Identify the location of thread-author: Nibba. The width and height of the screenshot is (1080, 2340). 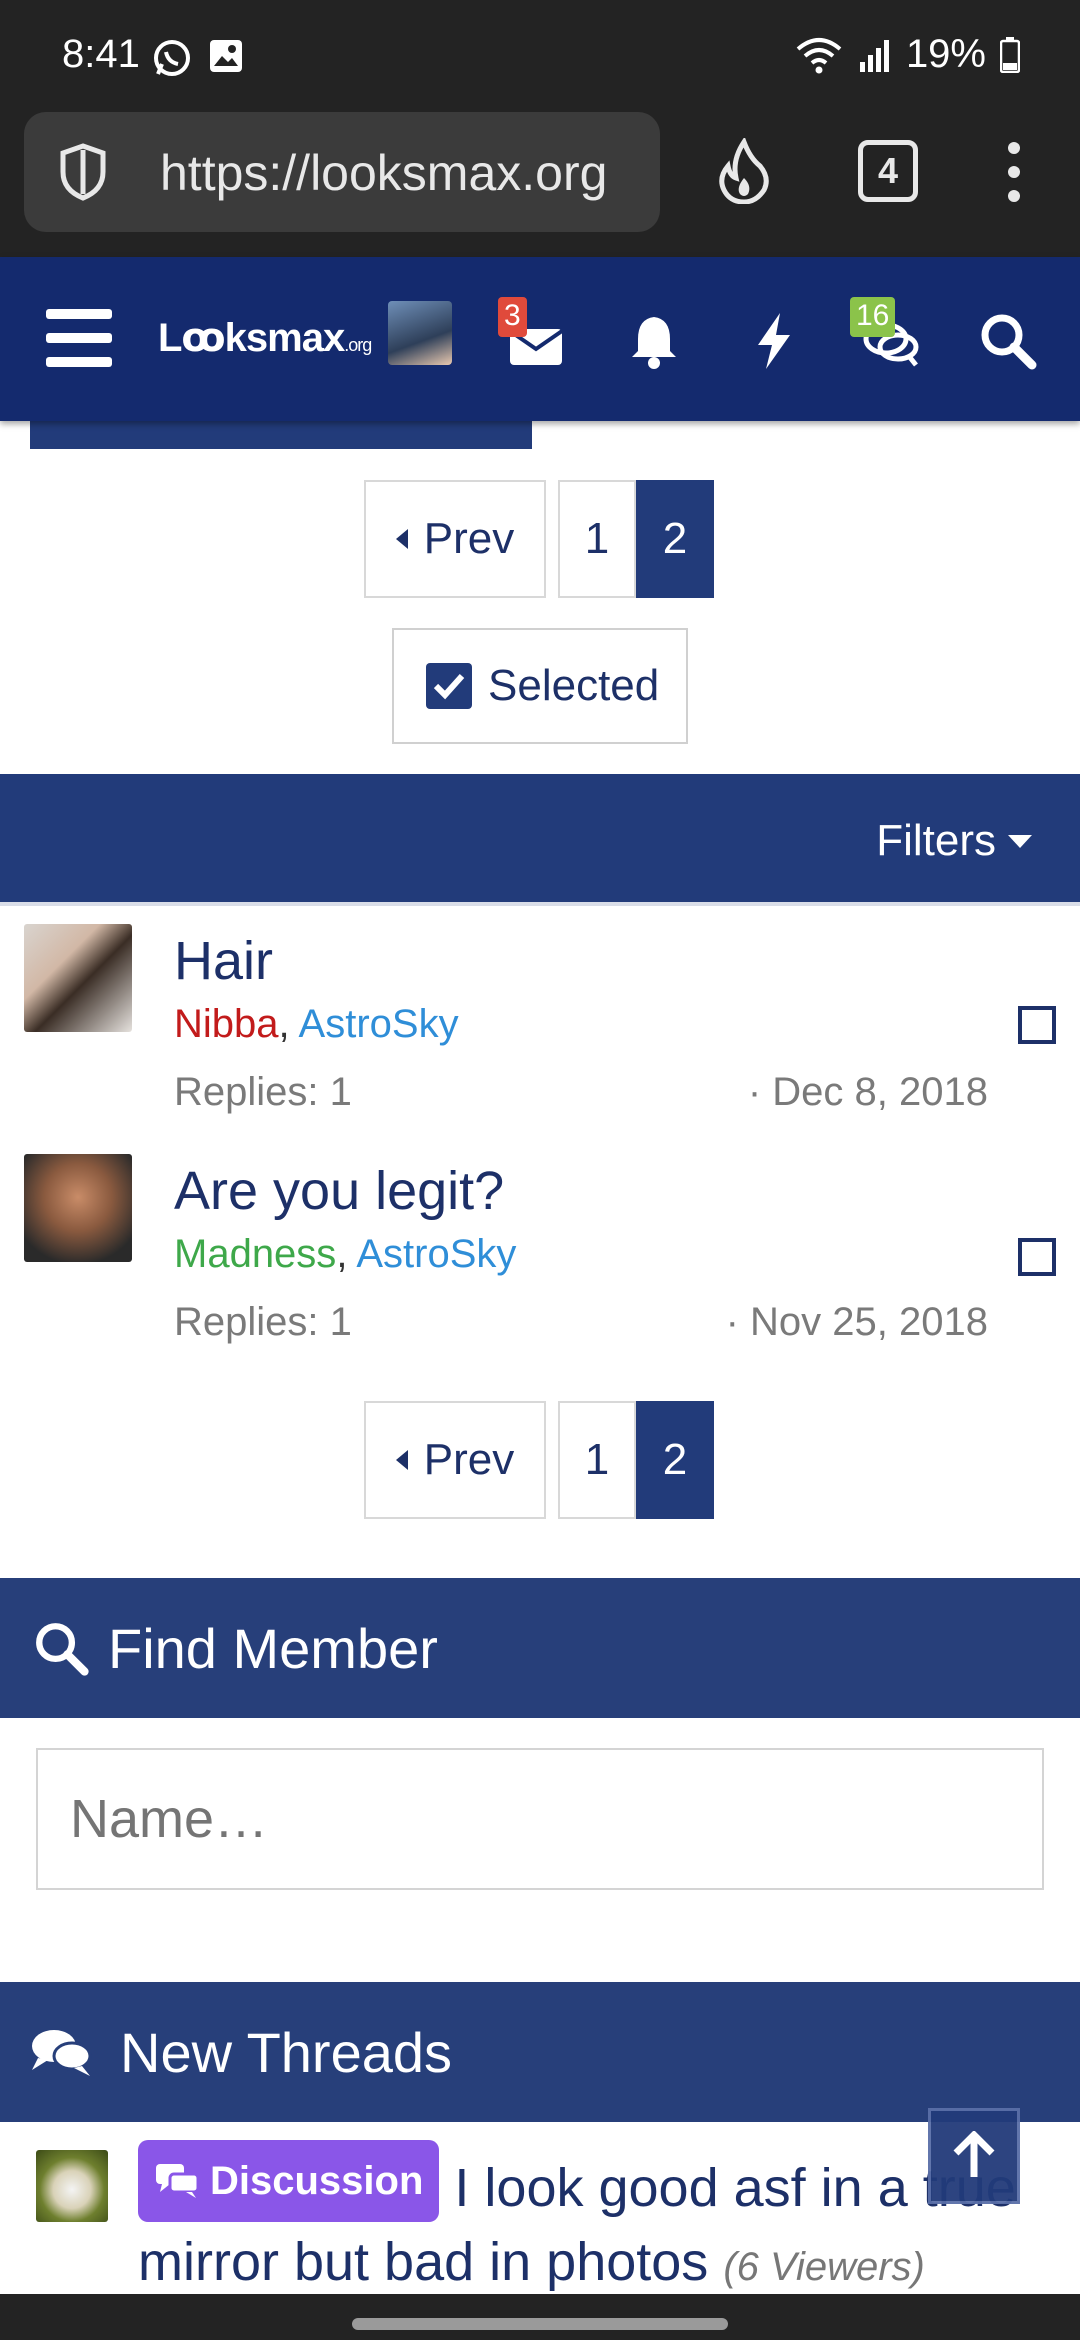
(226, 1024).